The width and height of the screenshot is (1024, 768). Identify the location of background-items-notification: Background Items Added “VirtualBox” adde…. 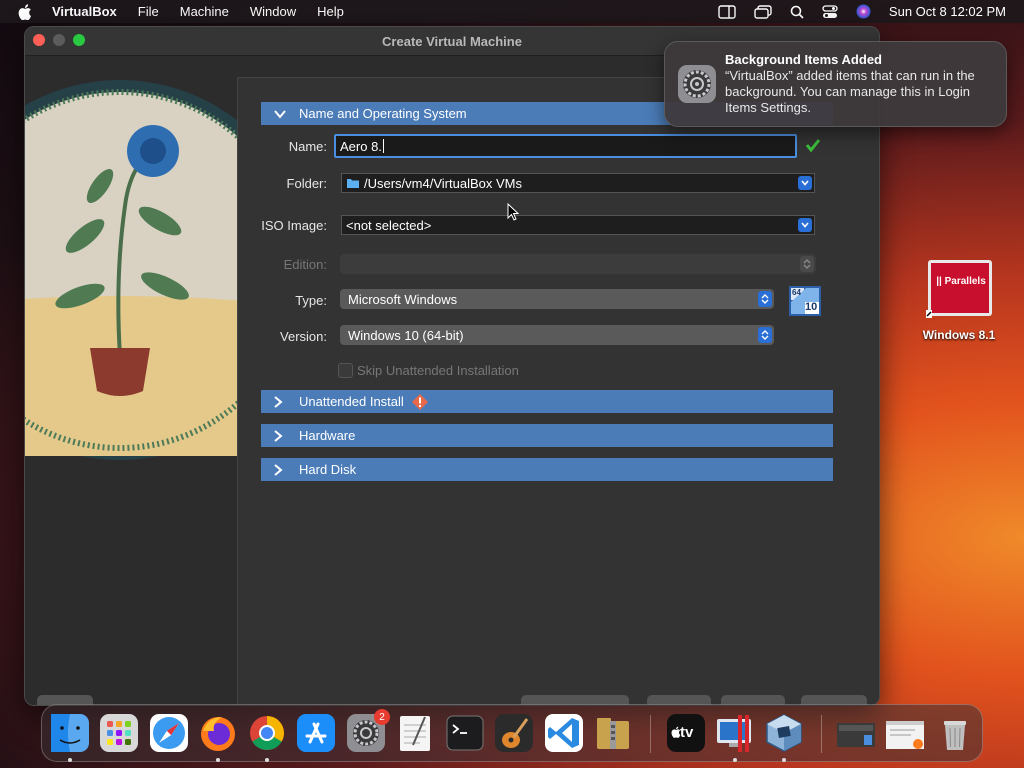
(835, 84).